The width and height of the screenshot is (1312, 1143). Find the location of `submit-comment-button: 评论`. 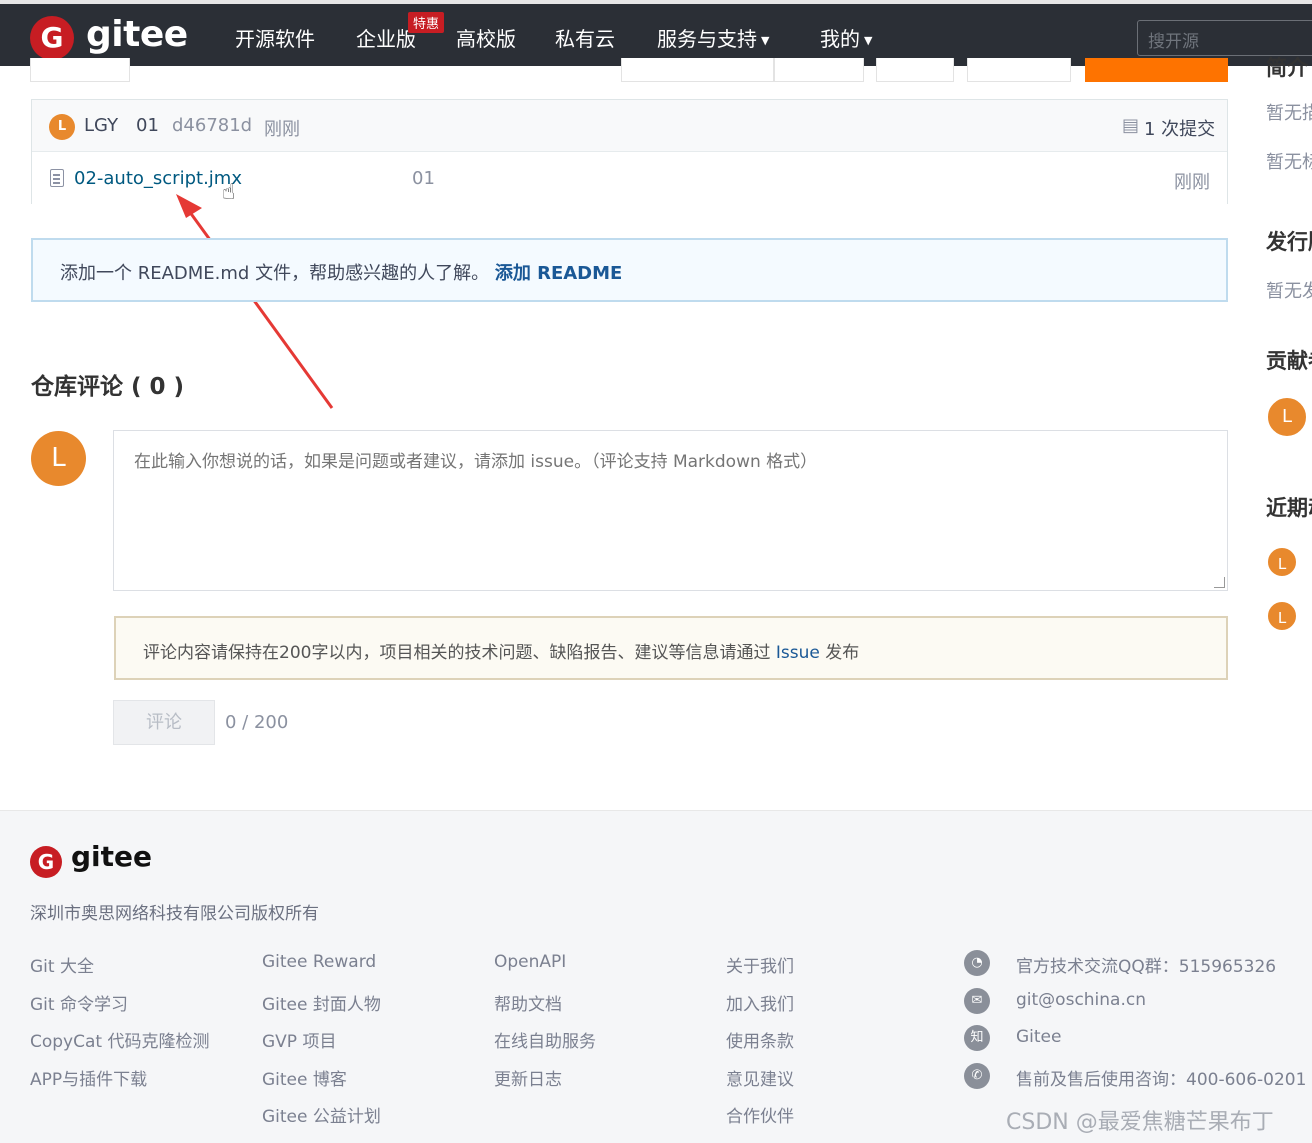

submit-comment-button: 评论 is located at coordinates (164, 722).